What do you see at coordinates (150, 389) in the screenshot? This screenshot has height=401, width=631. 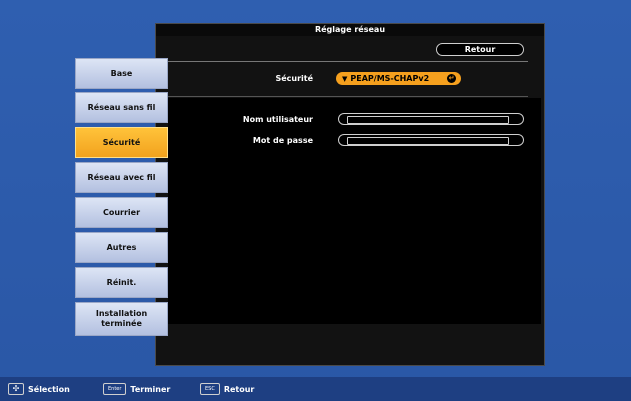 I see `hint-enter-label: Terminer` at bounding box center [150, 389].